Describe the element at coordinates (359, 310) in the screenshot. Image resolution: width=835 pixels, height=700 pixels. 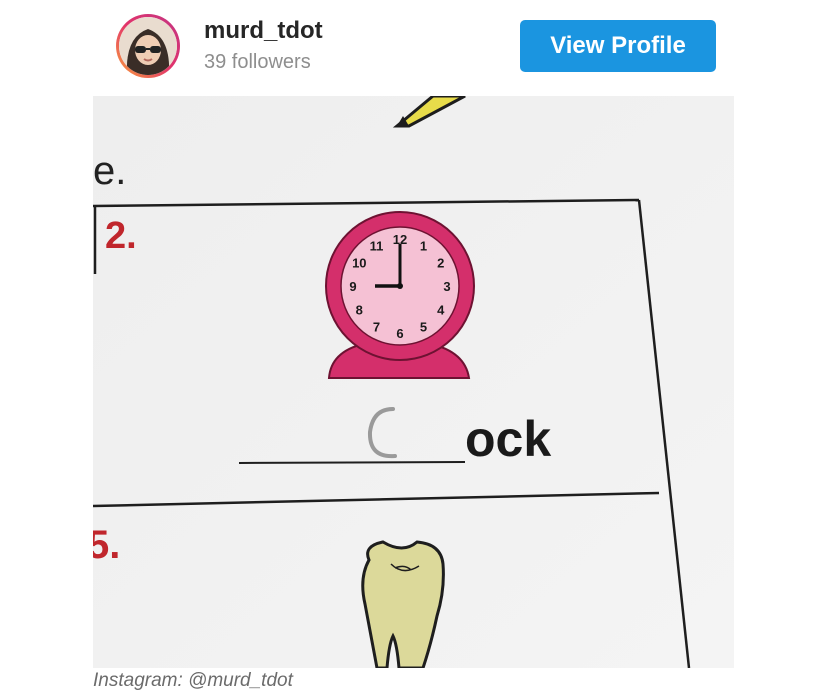
I see `clock-number: 8` at that location.